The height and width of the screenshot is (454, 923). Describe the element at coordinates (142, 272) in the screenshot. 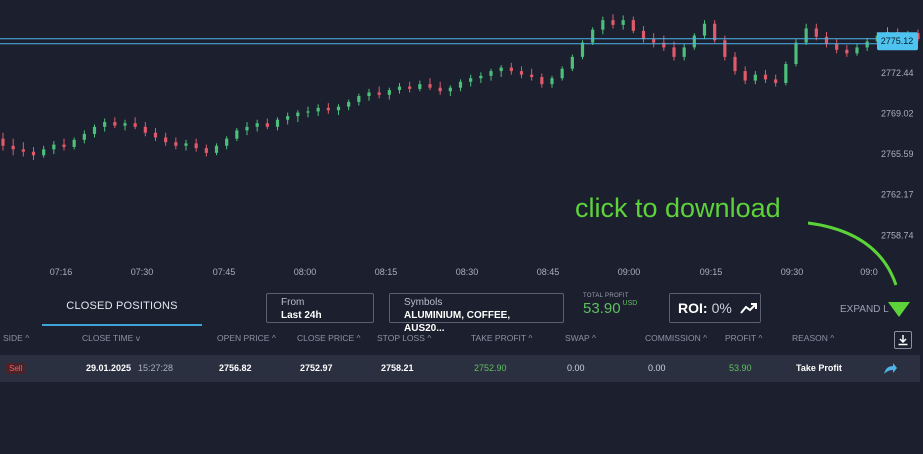

I see `x-tick-label: 07:30` at that location.